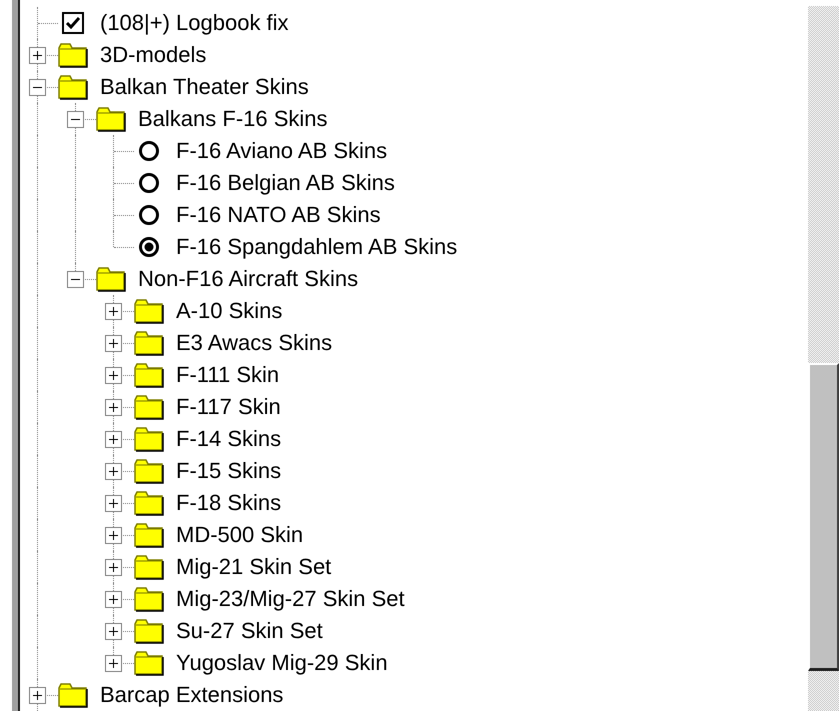  What do you see at coordinates (229, 311) in the screenshot?
I see `tree-item-label: A-10 Skins` at bounding box center [229, 311].